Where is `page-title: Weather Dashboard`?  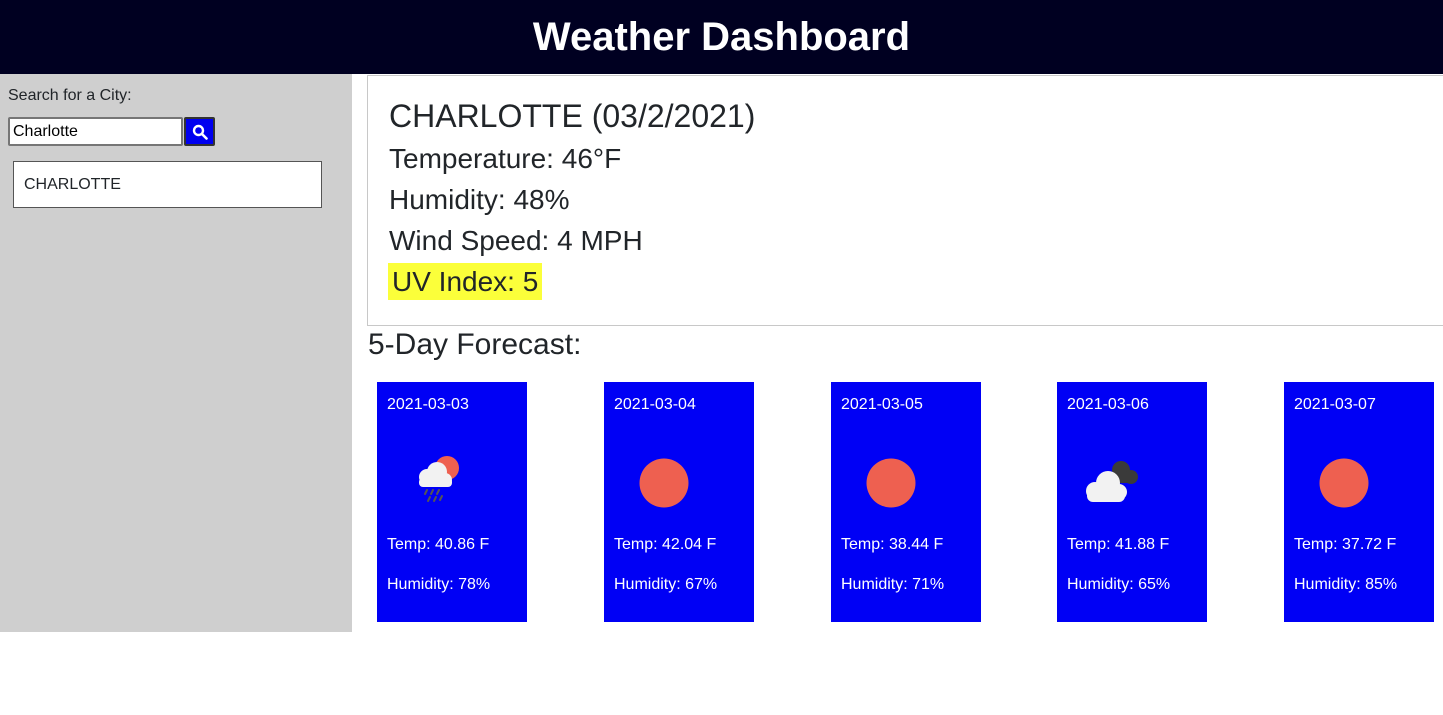
page-title: Weather Dashboard is located at coordinates (721, 36).